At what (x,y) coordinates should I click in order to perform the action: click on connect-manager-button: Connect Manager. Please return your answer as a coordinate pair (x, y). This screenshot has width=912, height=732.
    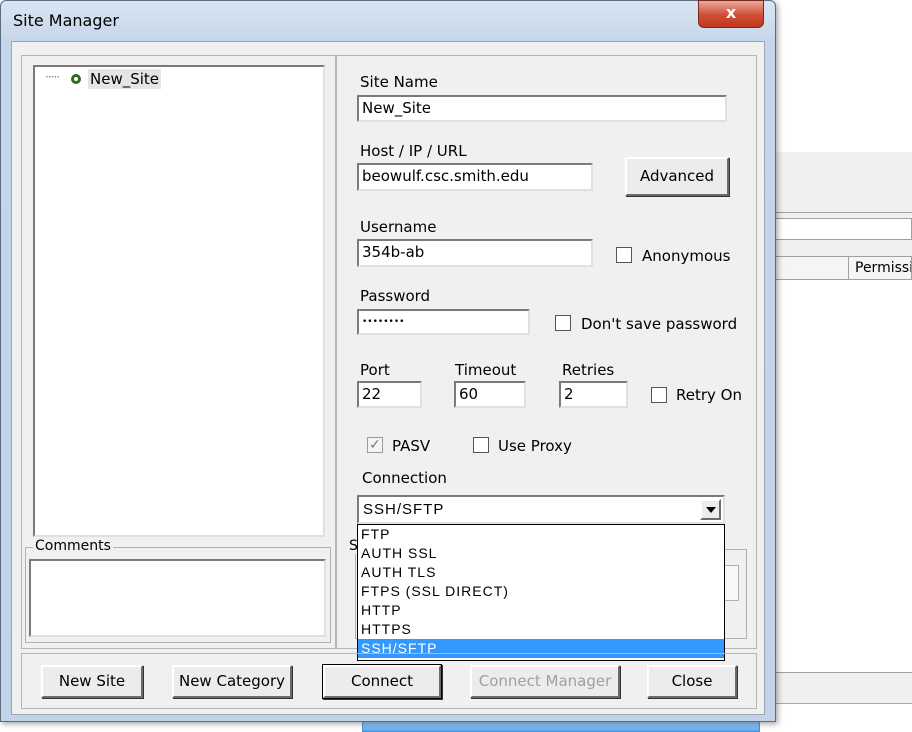
    Looking at the image, I should click on (545, 681).